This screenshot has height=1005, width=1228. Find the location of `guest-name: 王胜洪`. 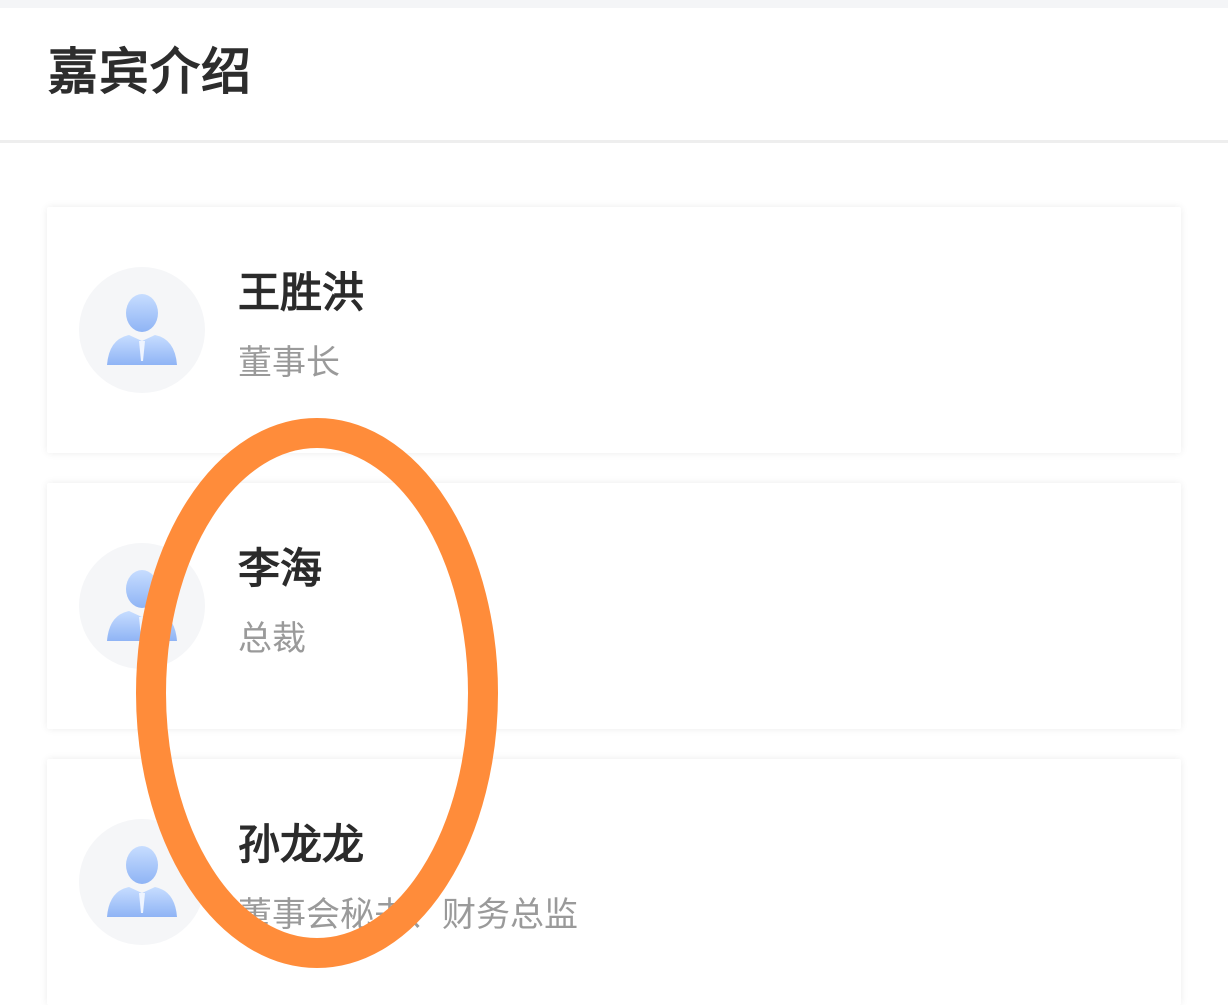

guest-name: 王胜洪 is located at coordinates (301, 292).